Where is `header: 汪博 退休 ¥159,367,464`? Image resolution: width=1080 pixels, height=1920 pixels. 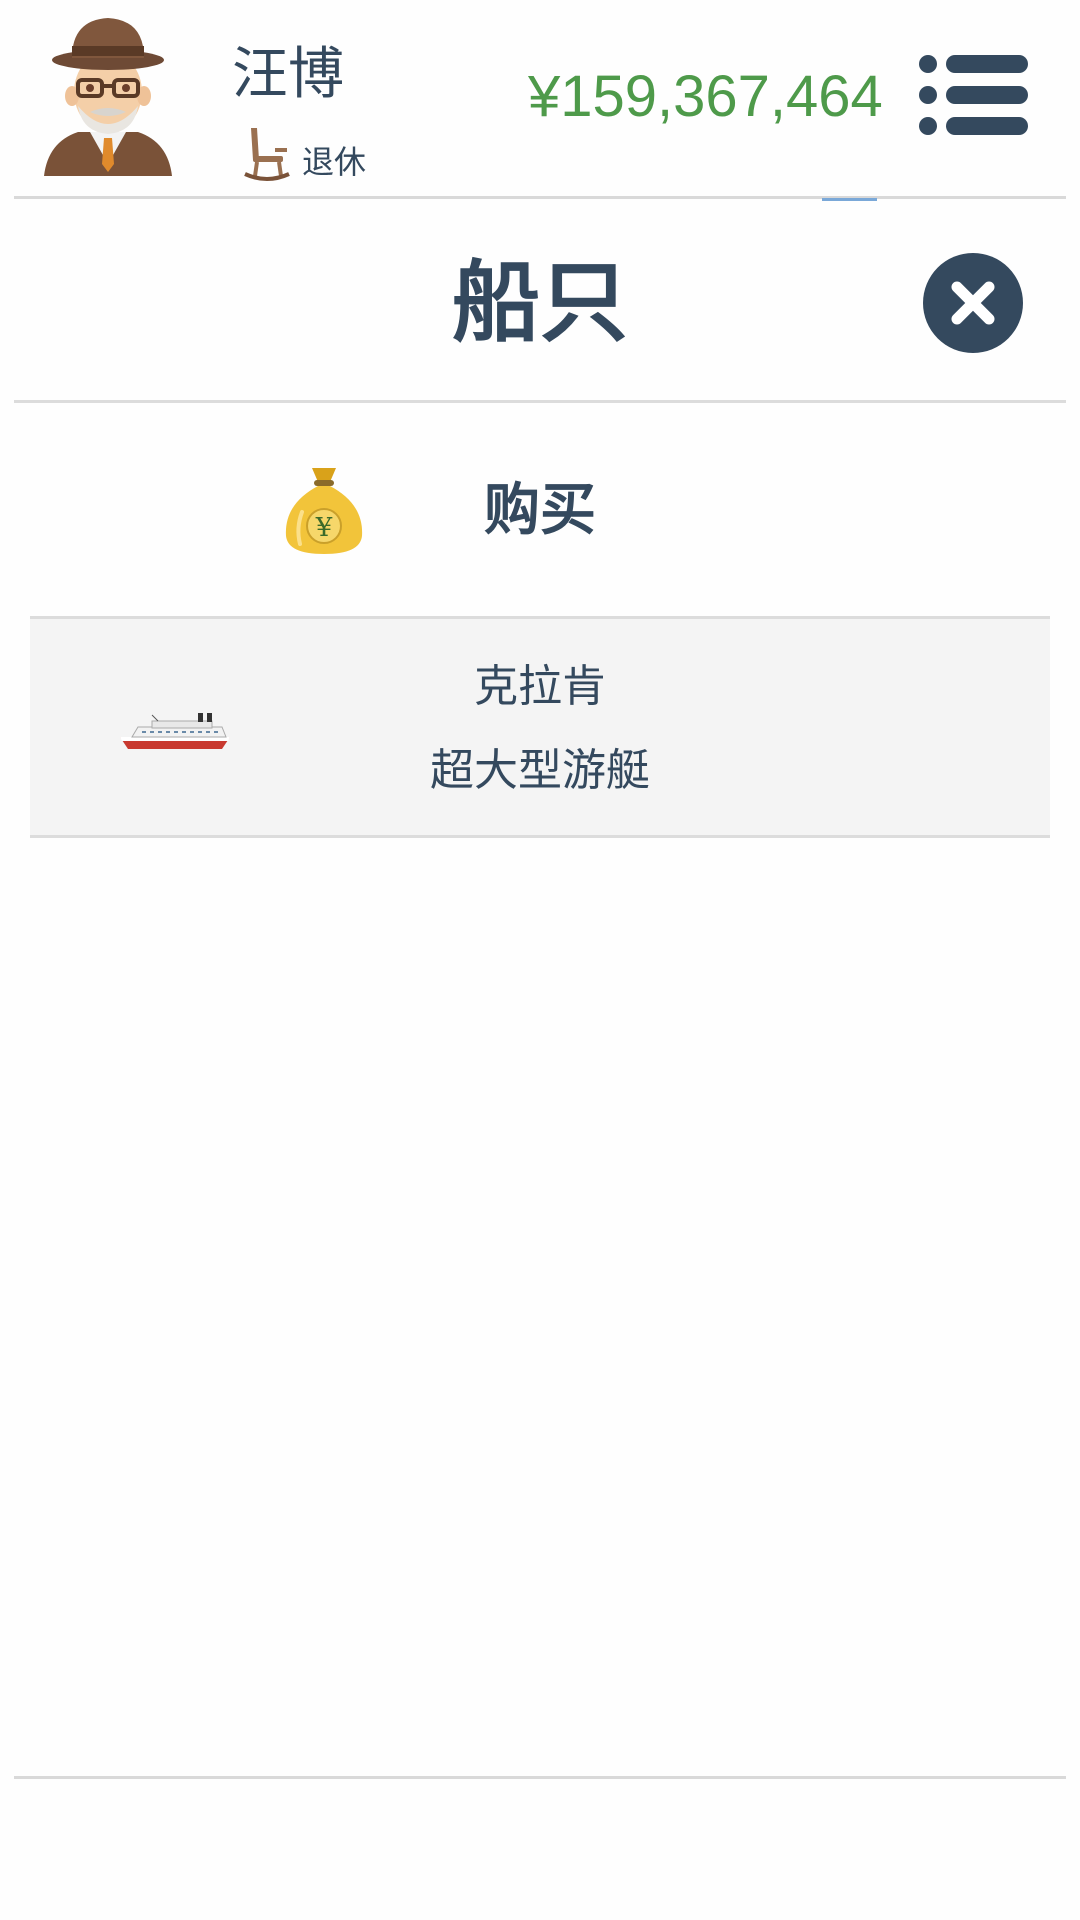
header: 汪博 退休 ¥159,367,464 is located at coordinates (540, 100).